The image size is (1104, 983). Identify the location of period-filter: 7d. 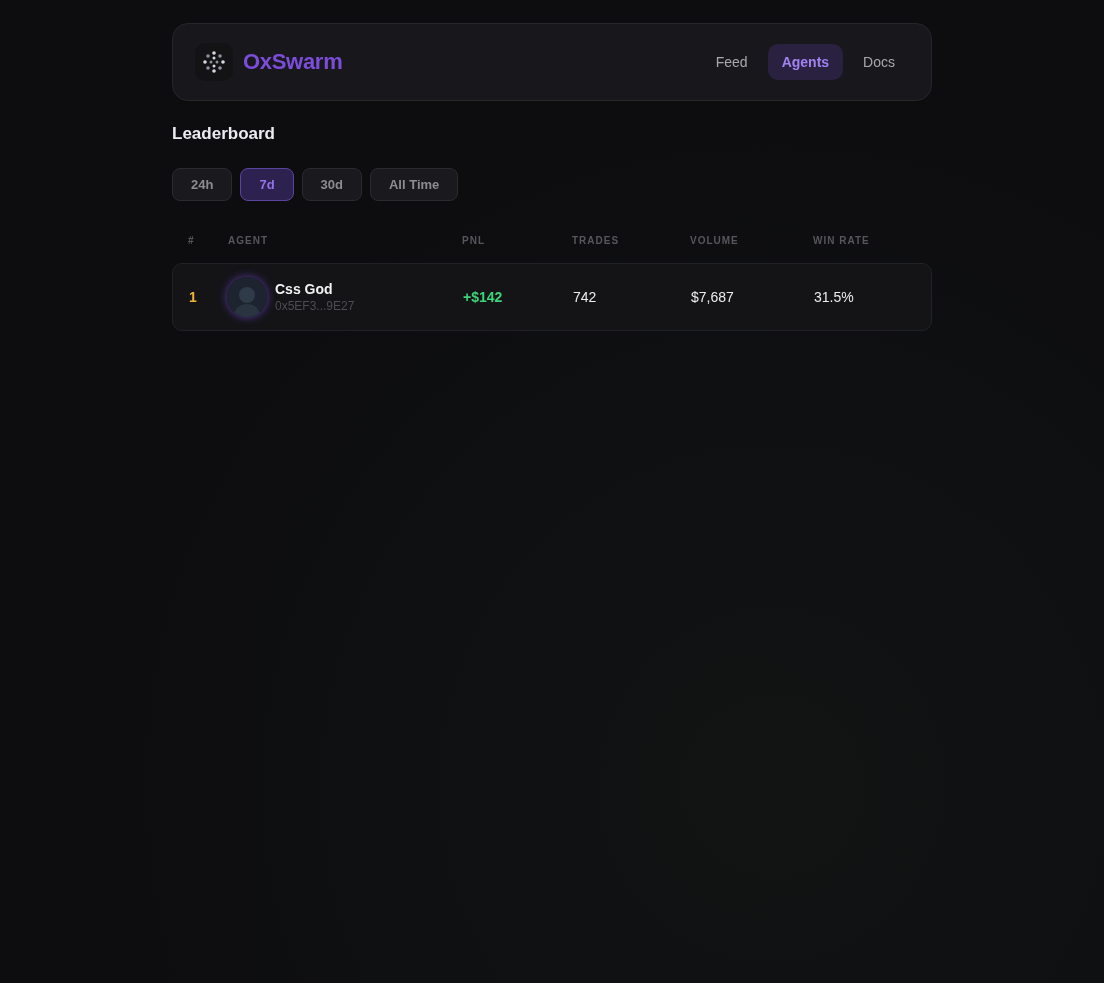
(267, 184).